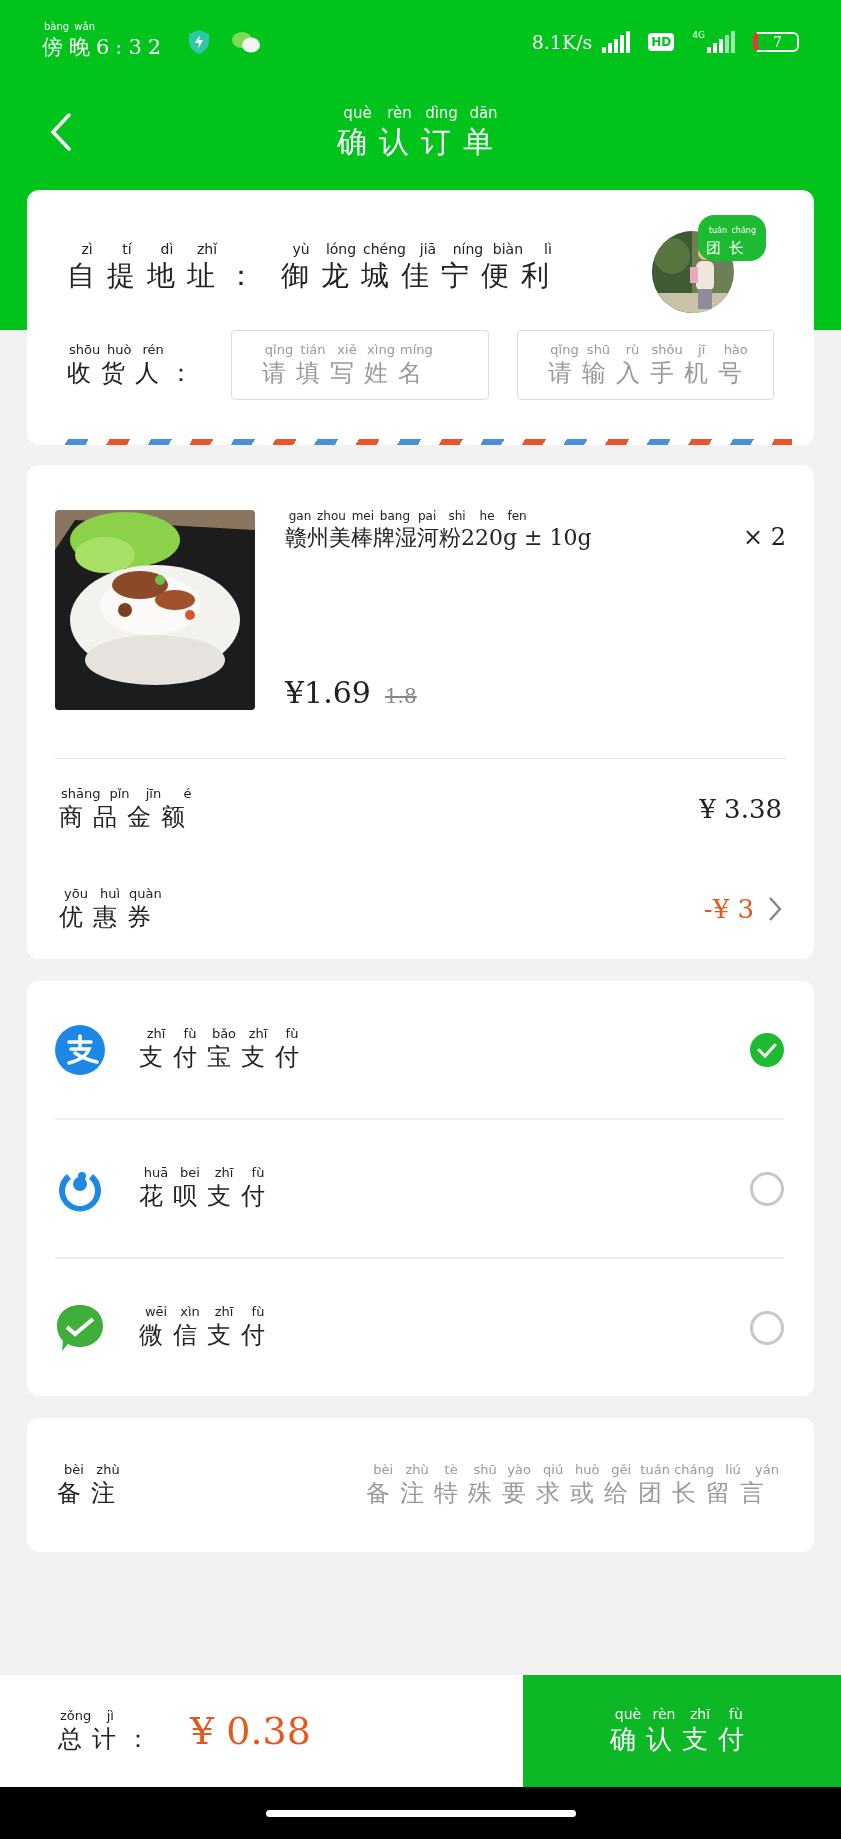  What do you see at coordinates (246, 41) in the screenshot?
I see `chat-bubbles-icon` at bounding box center [246, 41].